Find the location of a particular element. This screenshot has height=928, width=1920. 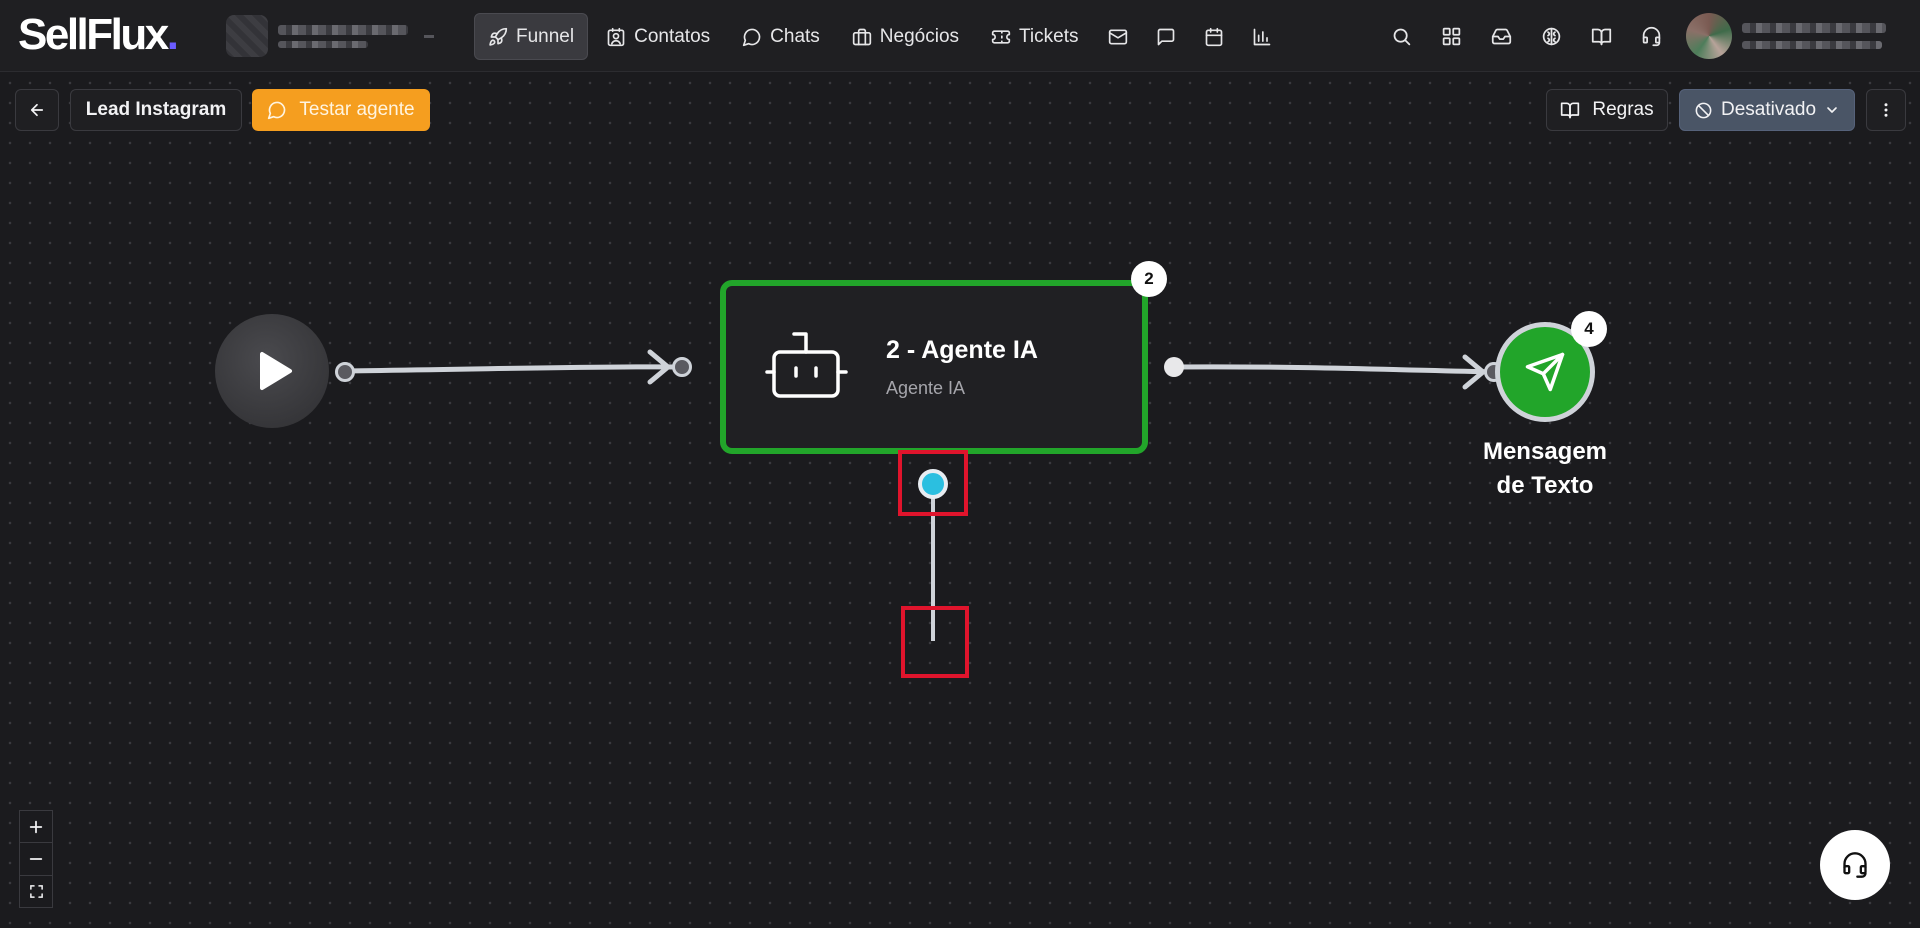

nav-tickets-label: Tickets is located at coordinates (1049, 36).